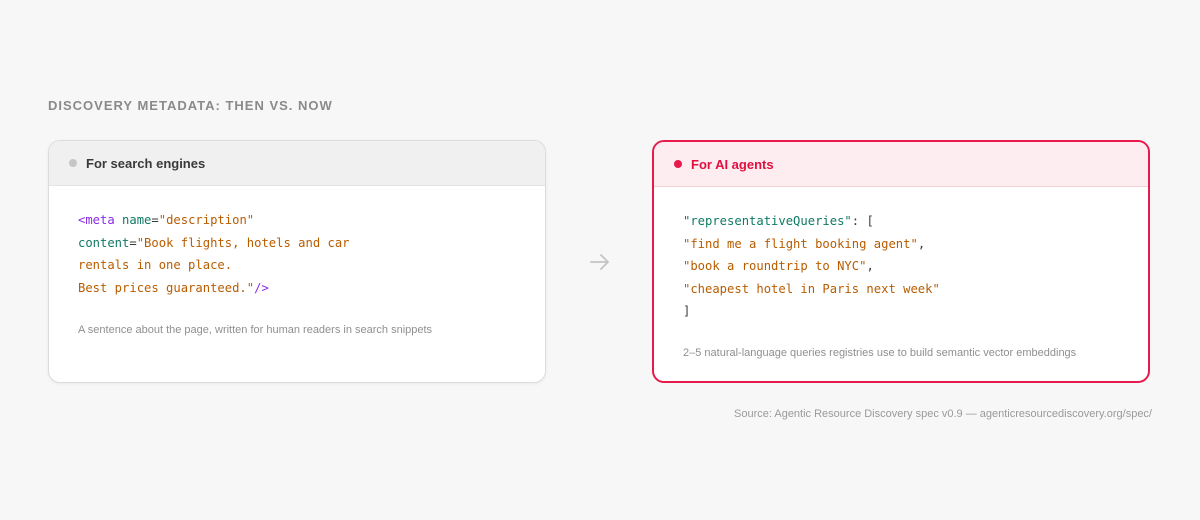 The height and width of the screenshot is (520, 1200). What do you see at coordinates (297, 163) in the screenshot?
I see `search-engines-card-header: For search engines` at bounding box center [297, 163].